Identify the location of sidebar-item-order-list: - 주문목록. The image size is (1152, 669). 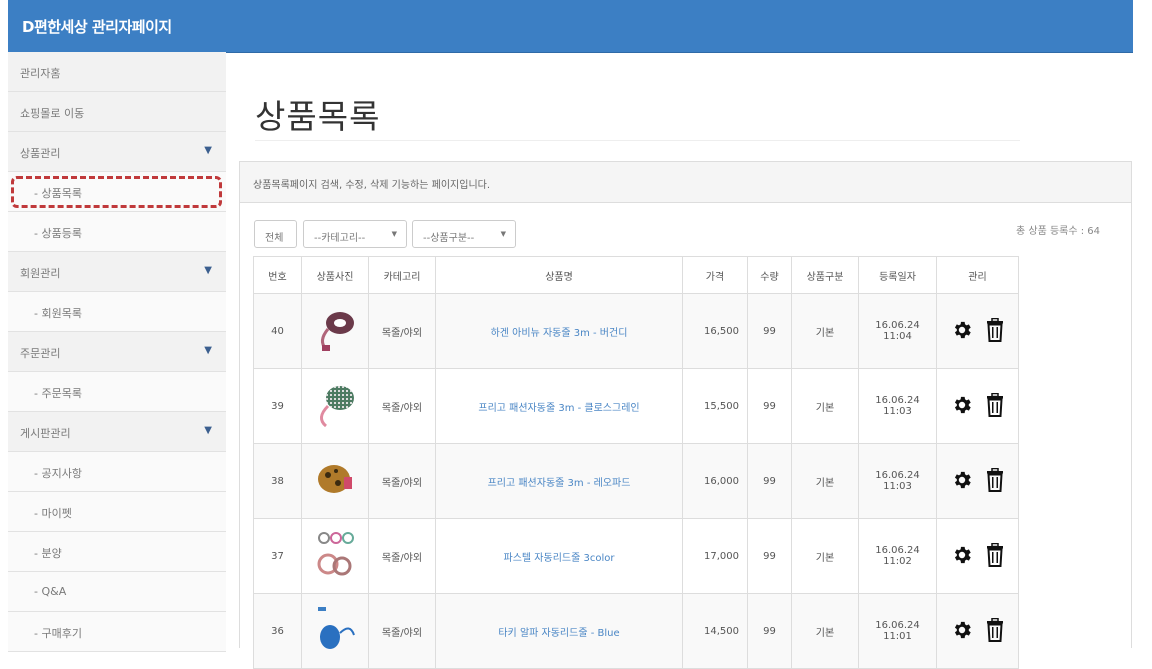
(117, 392).